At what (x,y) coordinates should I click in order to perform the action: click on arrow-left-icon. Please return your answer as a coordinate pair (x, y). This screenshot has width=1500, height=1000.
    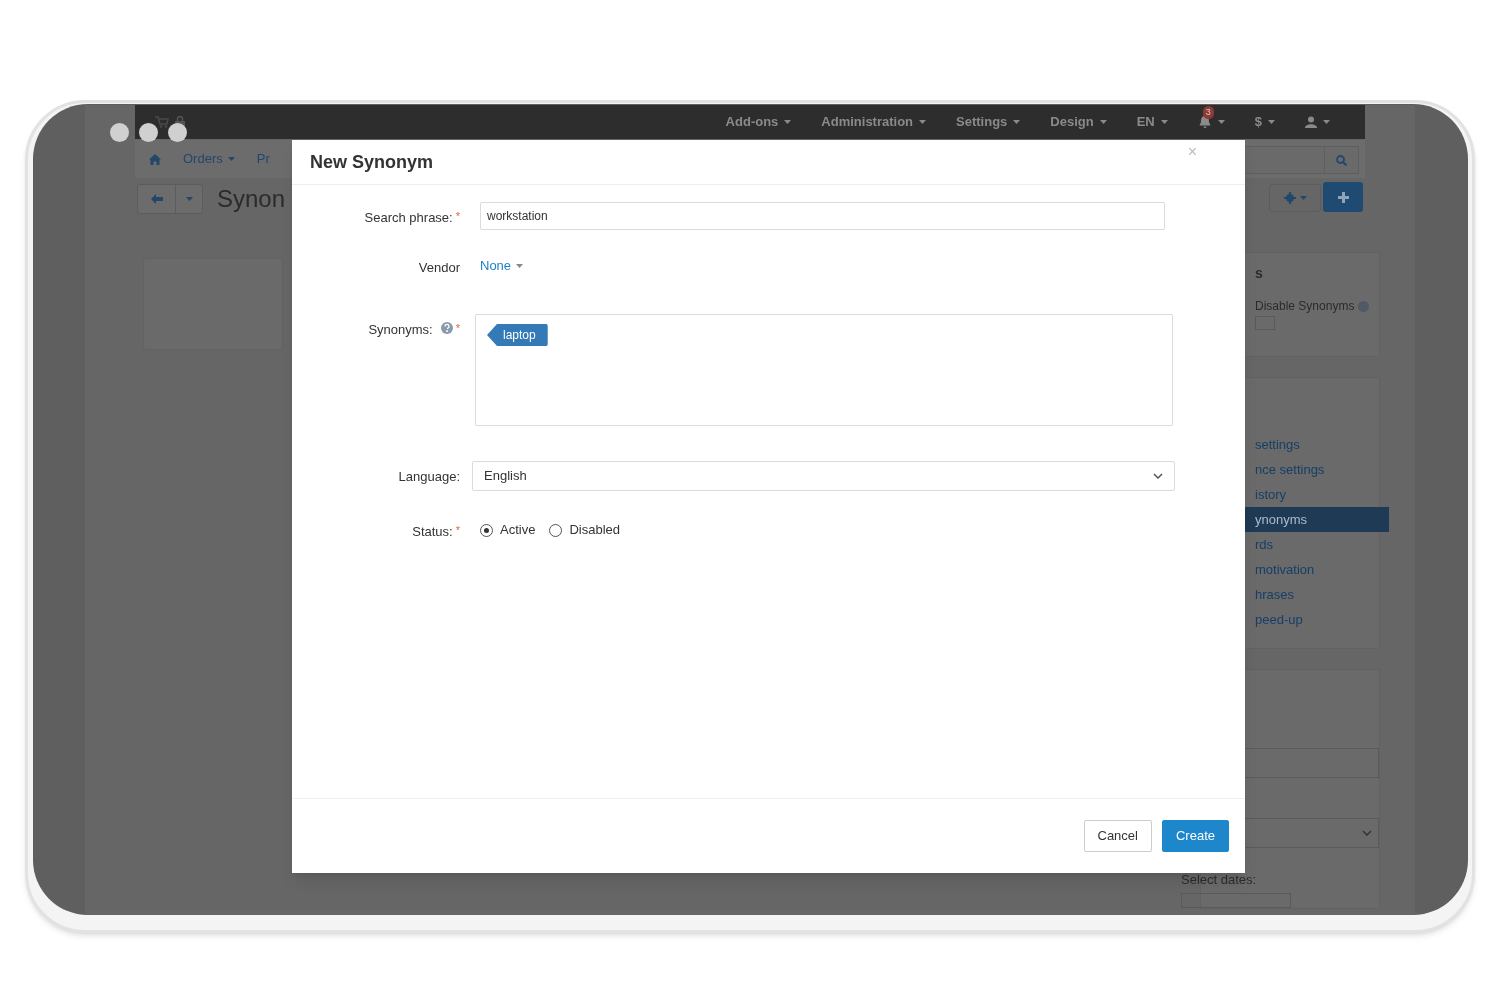
    Looking at the image, I should click on (156, 199).